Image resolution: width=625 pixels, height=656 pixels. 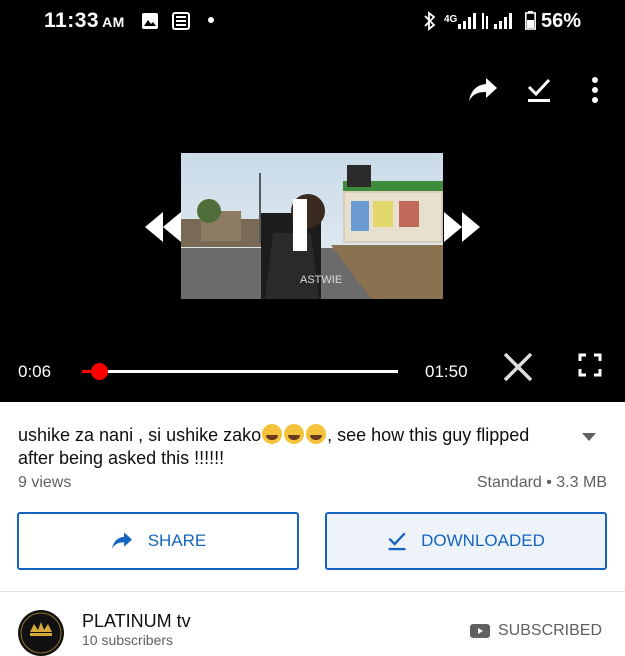 What do you see at coordinates (99, 371) in the screenshot?
I see `progress-thumb` at bounding box center [99, 371].